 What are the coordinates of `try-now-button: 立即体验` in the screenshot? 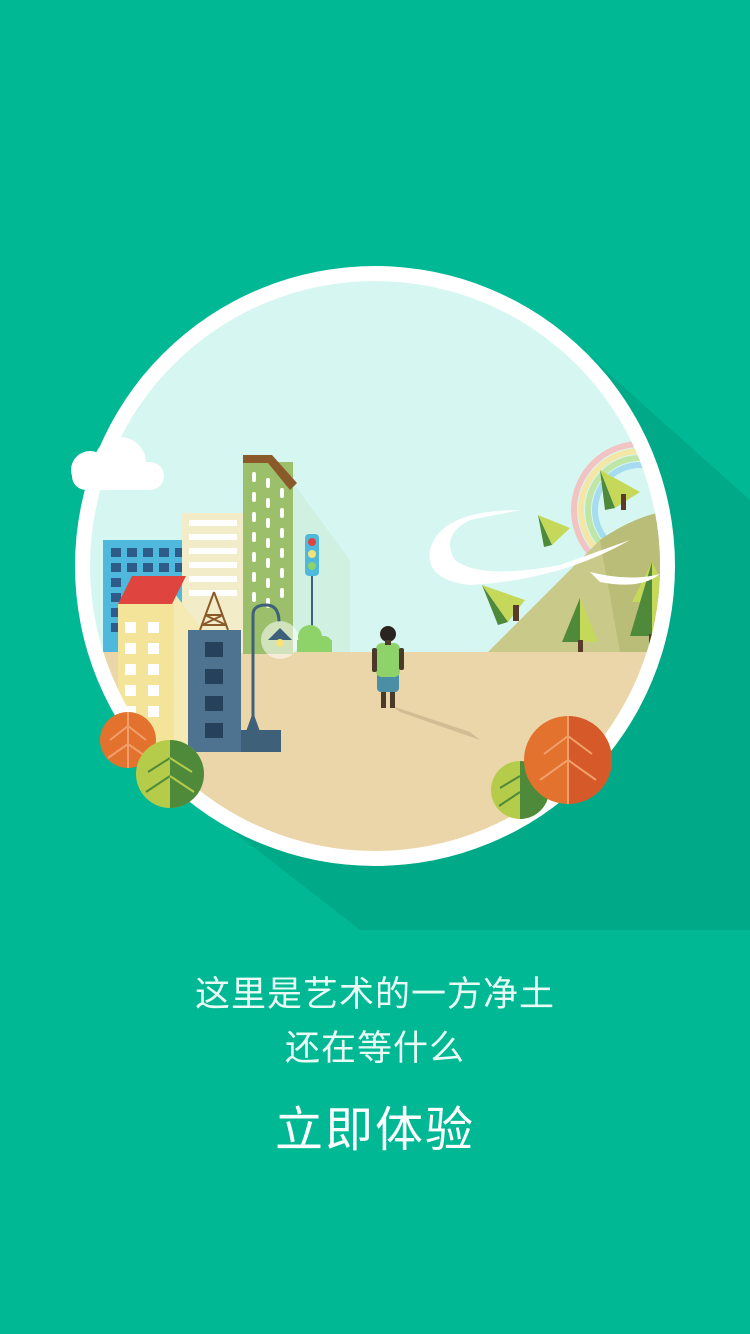 It's located at (375, 1130).